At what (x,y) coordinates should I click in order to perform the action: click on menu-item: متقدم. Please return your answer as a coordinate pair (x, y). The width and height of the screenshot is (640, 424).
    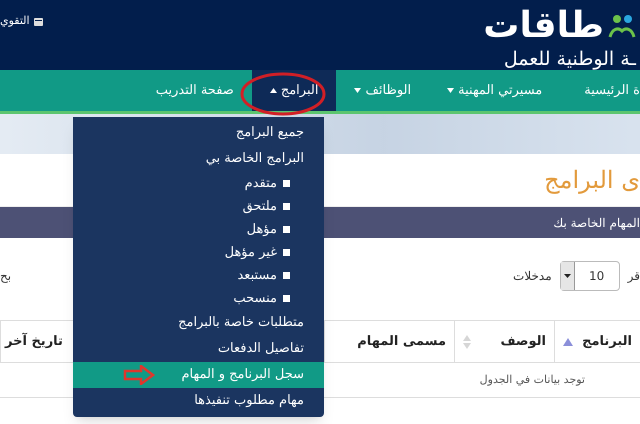
    Looking at the image, I should click on (198, 183).